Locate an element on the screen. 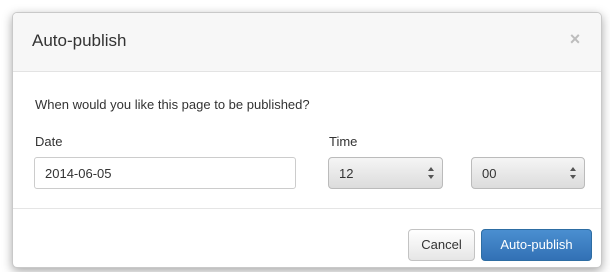  cancel-button: Cancel is located at coordinates (441, 245).